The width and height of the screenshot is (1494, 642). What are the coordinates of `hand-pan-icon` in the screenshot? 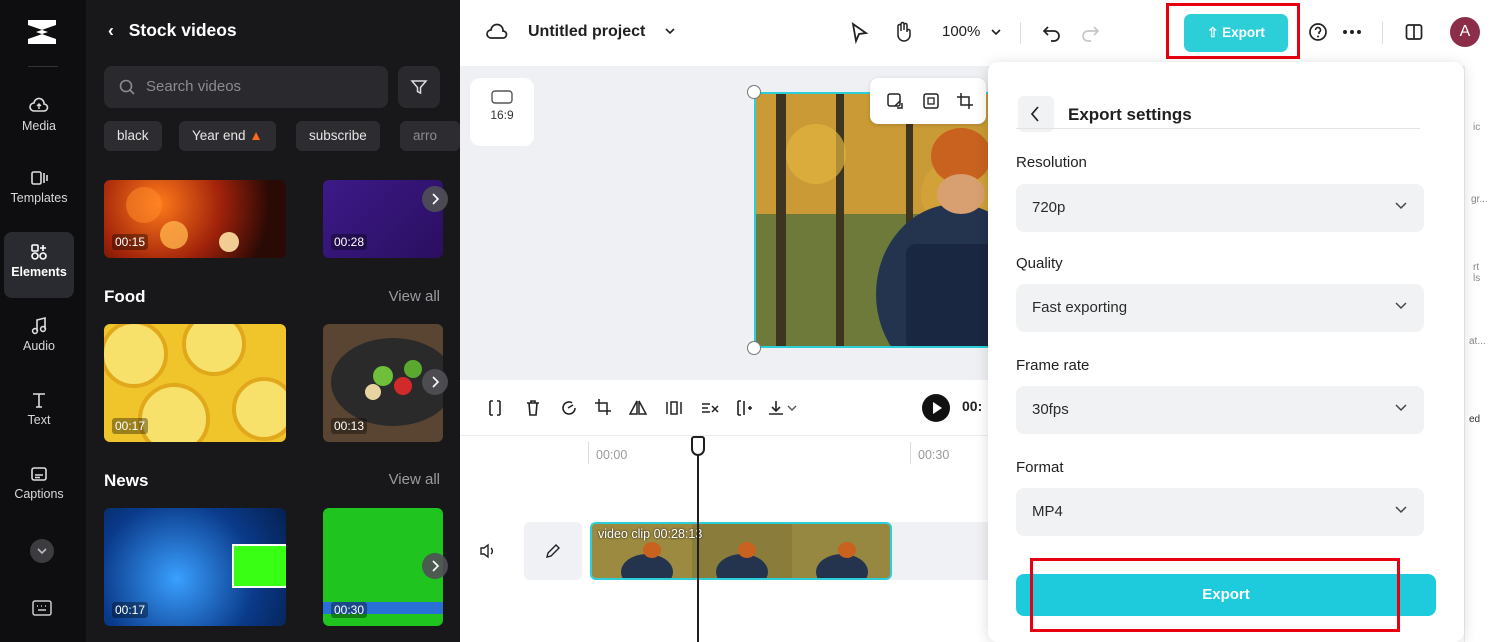 It's located at (903, 32).